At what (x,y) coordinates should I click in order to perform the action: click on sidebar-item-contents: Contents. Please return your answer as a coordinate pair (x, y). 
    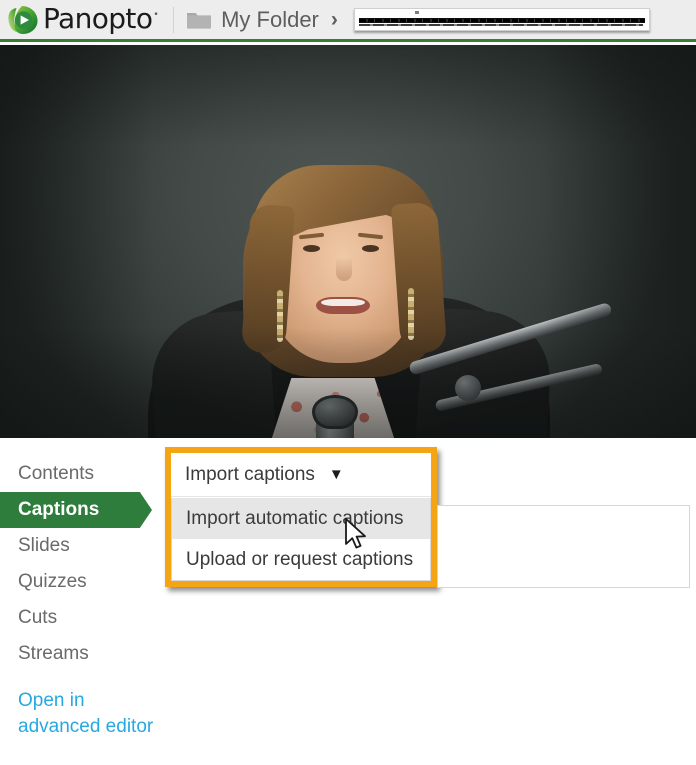
    Looking at the image, I should click on (82, 474).